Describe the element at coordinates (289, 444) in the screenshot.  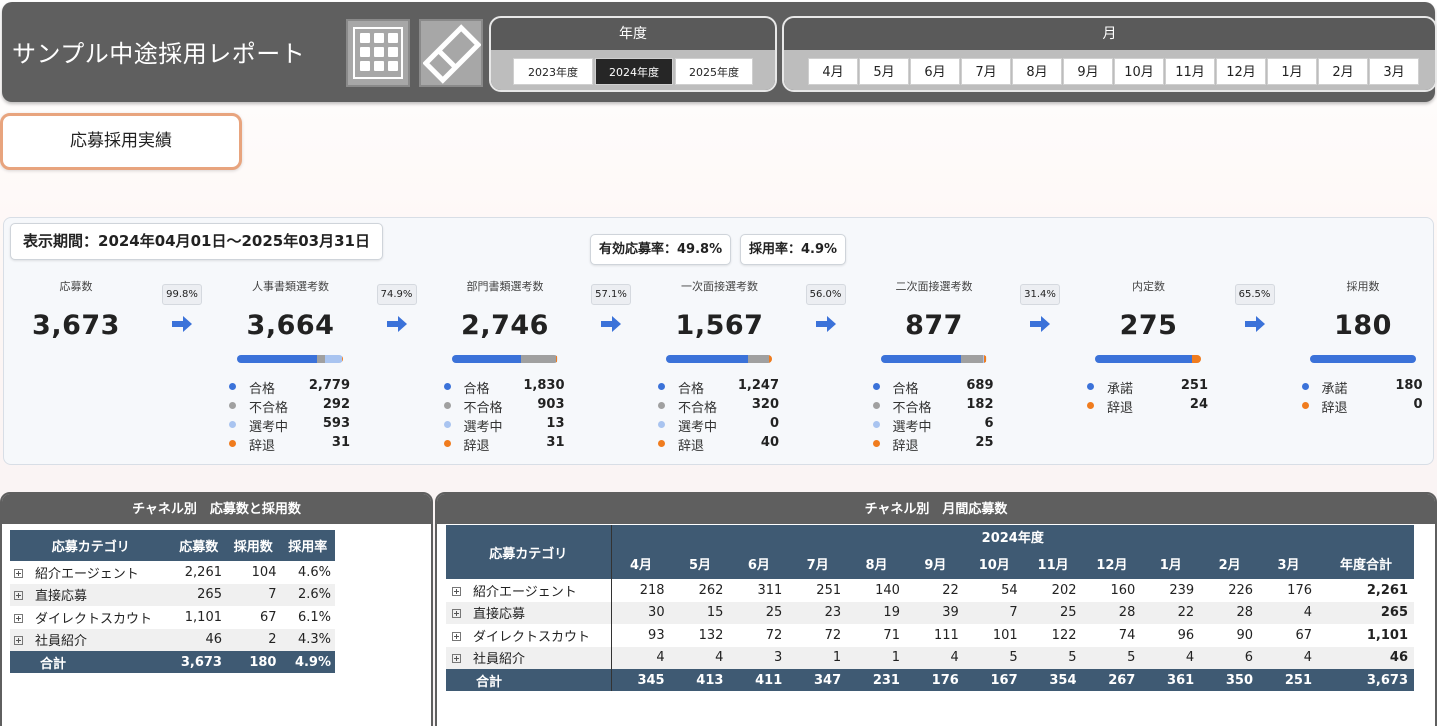
I see `breakdown-row: 辞退 31` at that location.